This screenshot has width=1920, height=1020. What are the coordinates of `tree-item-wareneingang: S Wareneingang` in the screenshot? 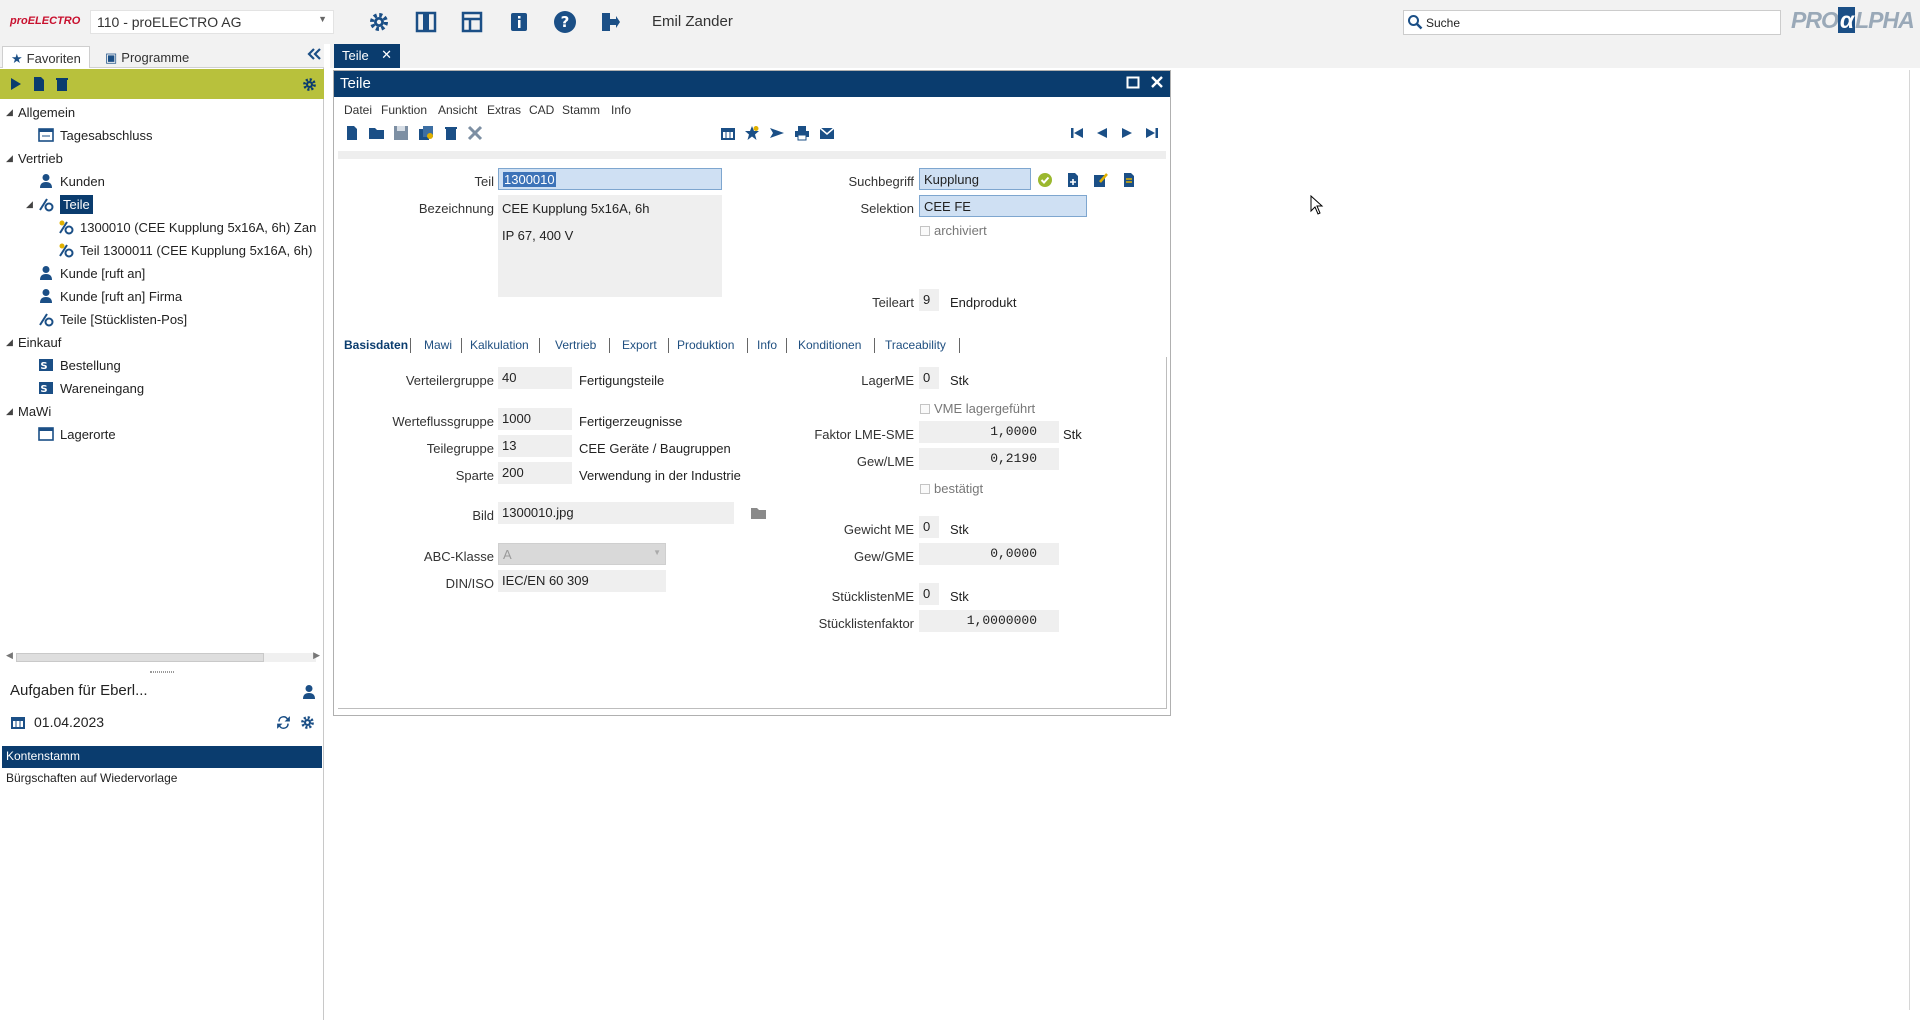 It's located at (91, 388).